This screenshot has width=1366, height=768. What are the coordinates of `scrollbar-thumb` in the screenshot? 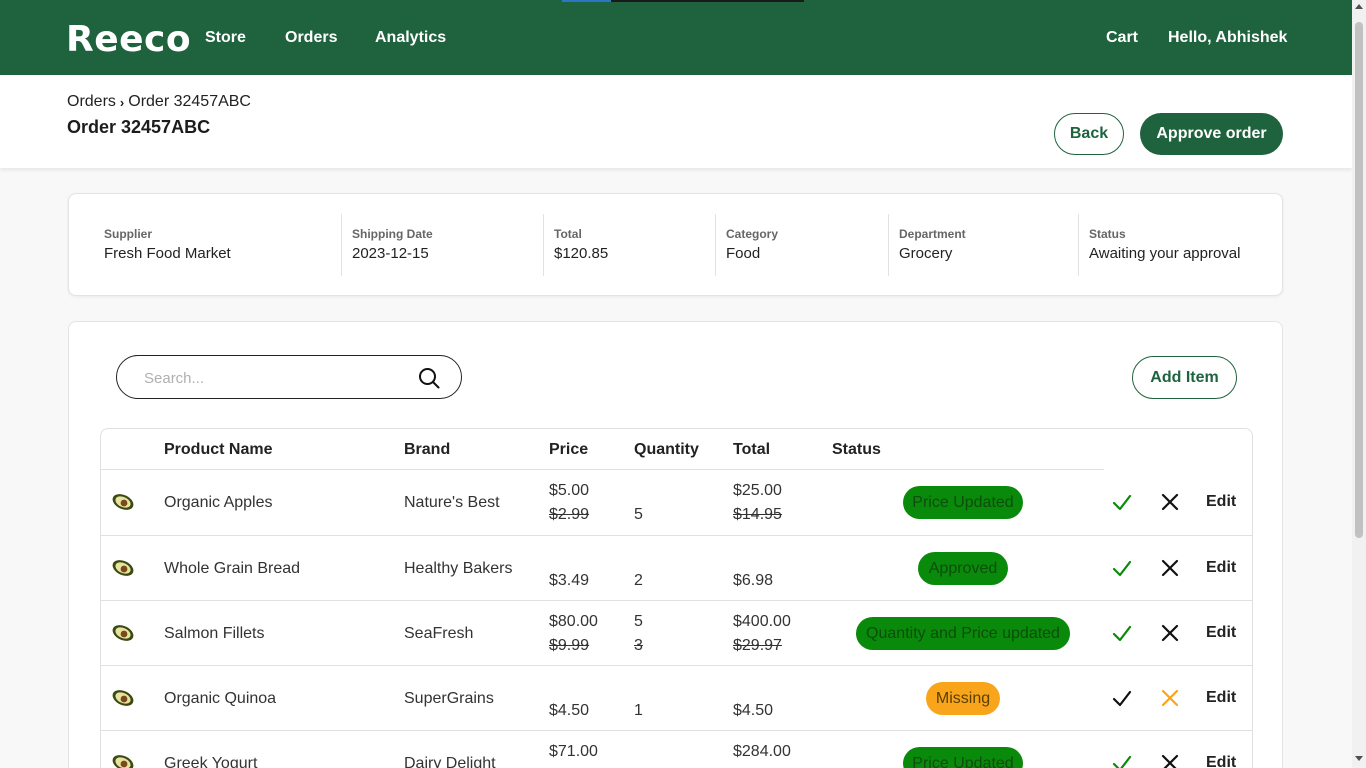 It's located at (1359, 280).